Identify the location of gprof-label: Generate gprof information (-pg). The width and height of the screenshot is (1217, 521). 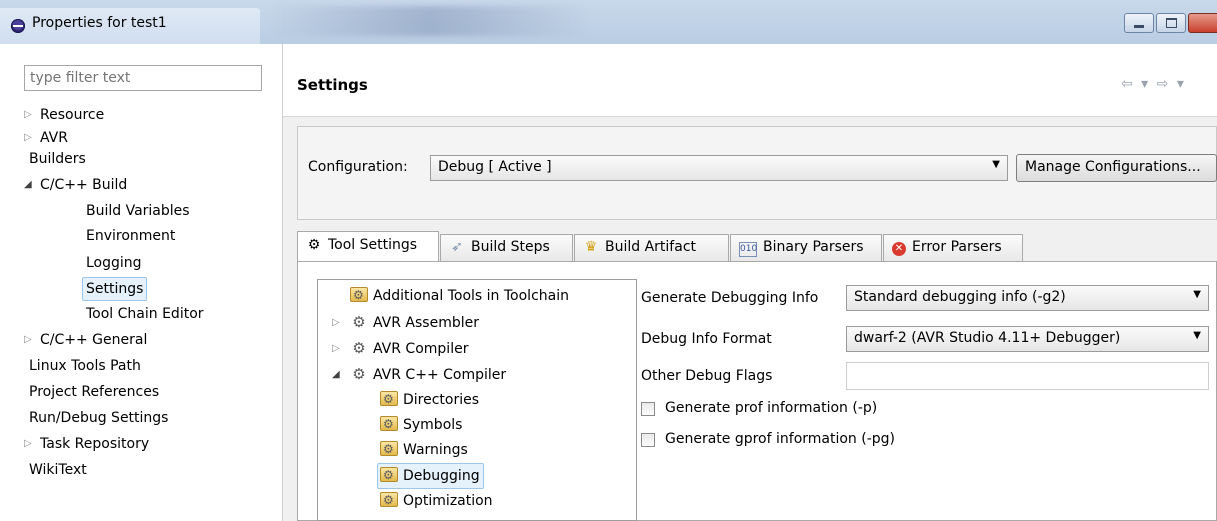
(780, 439).